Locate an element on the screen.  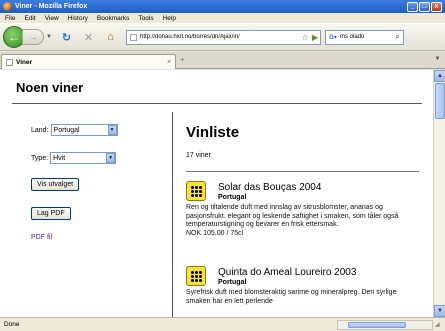
menu-file: File is located at coordinates (10, 18).